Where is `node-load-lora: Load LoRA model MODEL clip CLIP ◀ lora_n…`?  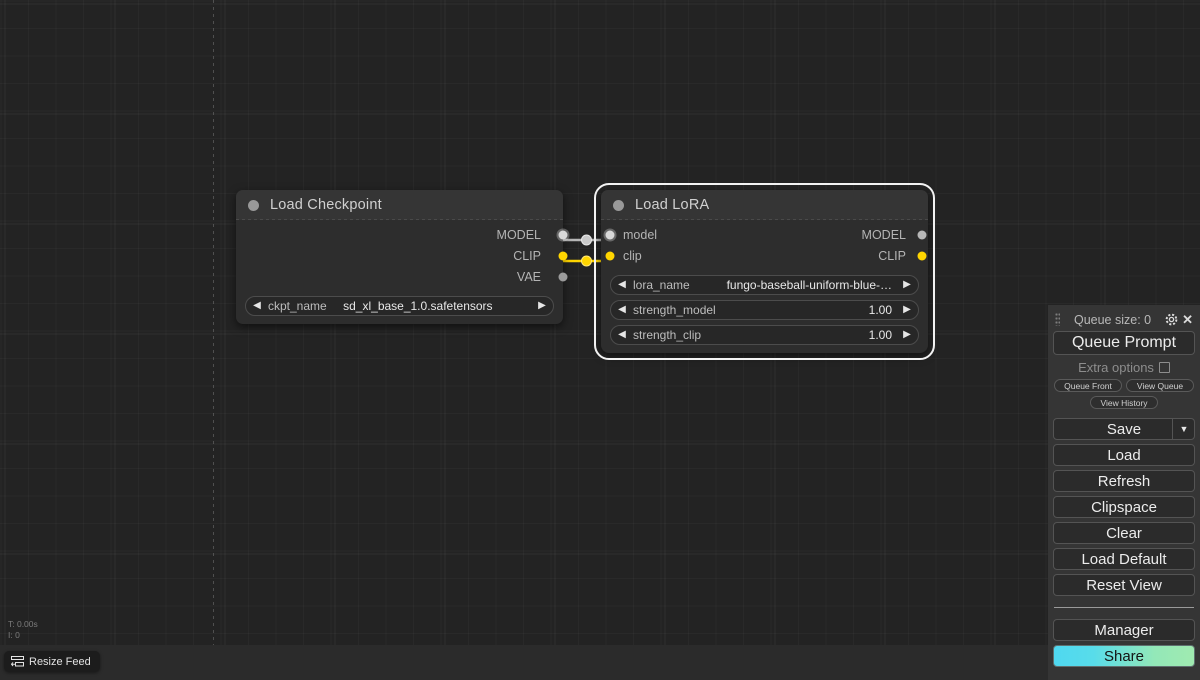
node-load-lora: Load LoRA model MODEL clip CLIP ◀ lora_n… is located at coordinates (764, 271).